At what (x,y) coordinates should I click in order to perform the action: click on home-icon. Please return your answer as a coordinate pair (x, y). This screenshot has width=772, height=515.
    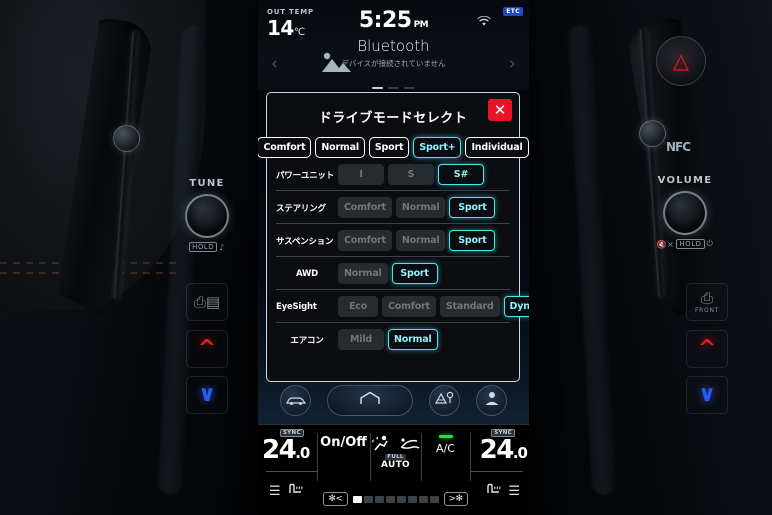
    Looking at the image, I should click on (370, 400).